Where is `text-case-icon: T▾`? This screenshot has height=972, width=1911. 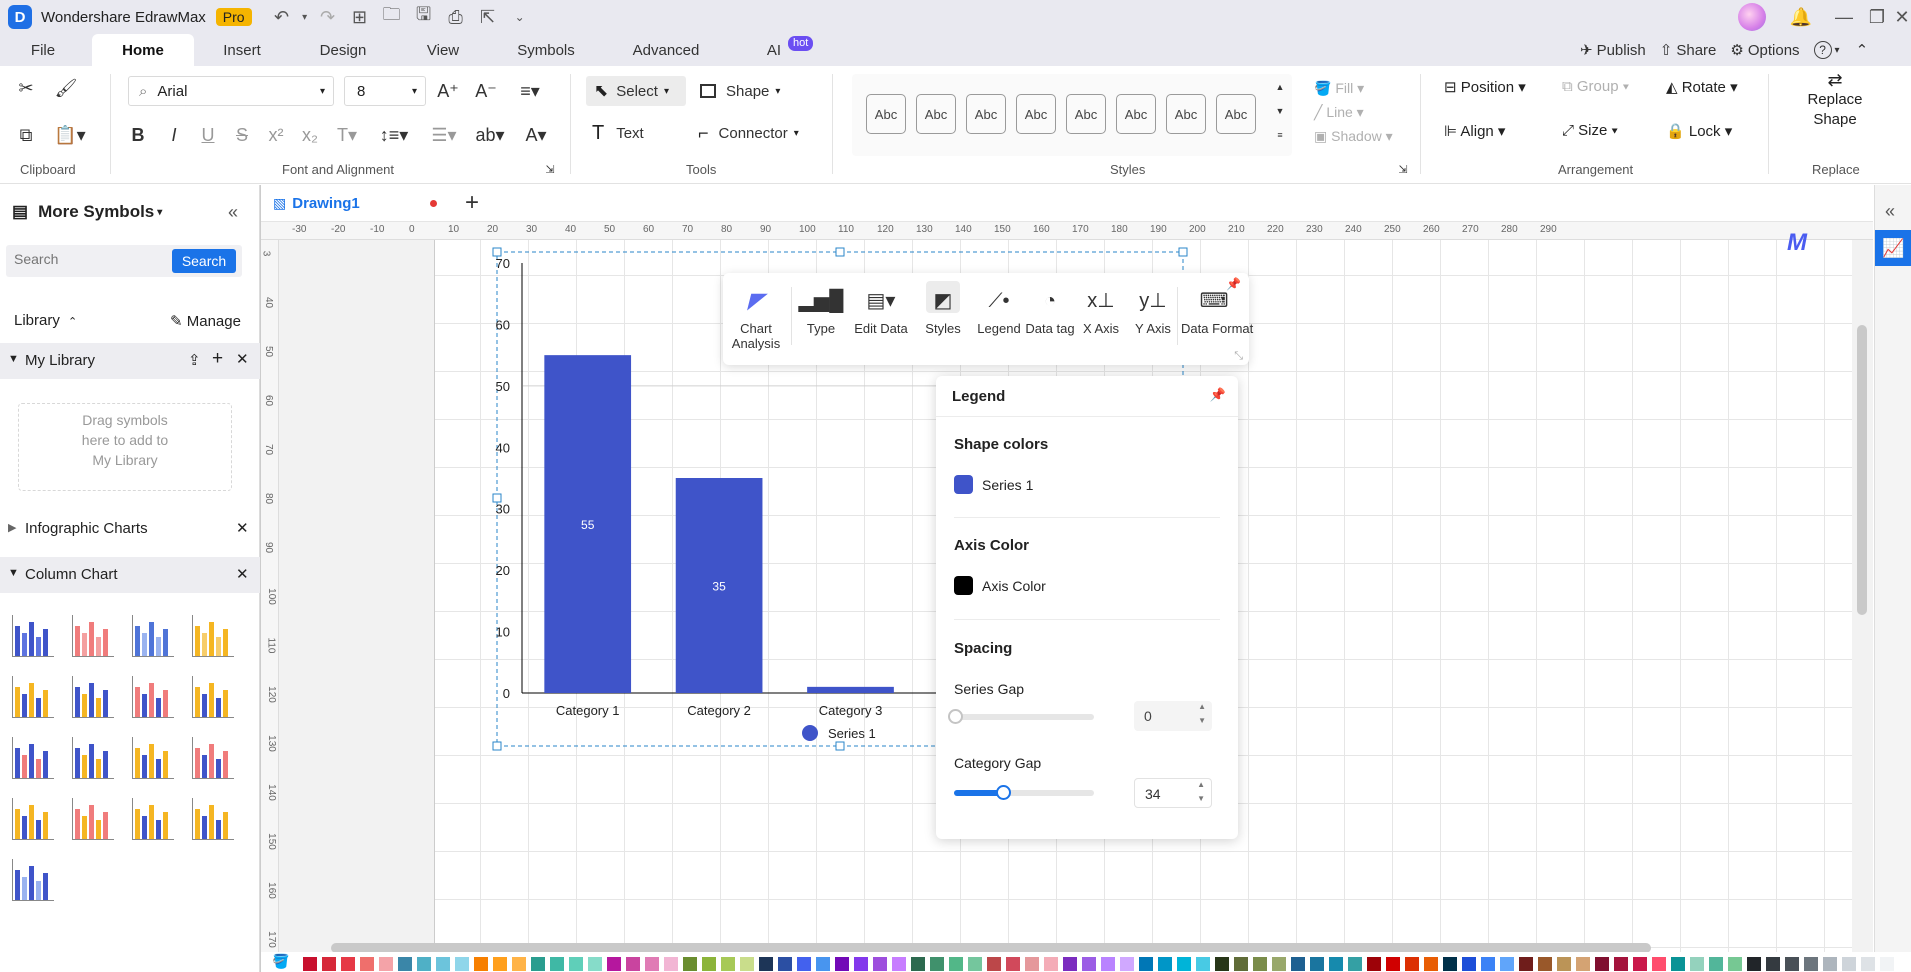 text-case-icon: T▾ is located at coordinates (347, 135).